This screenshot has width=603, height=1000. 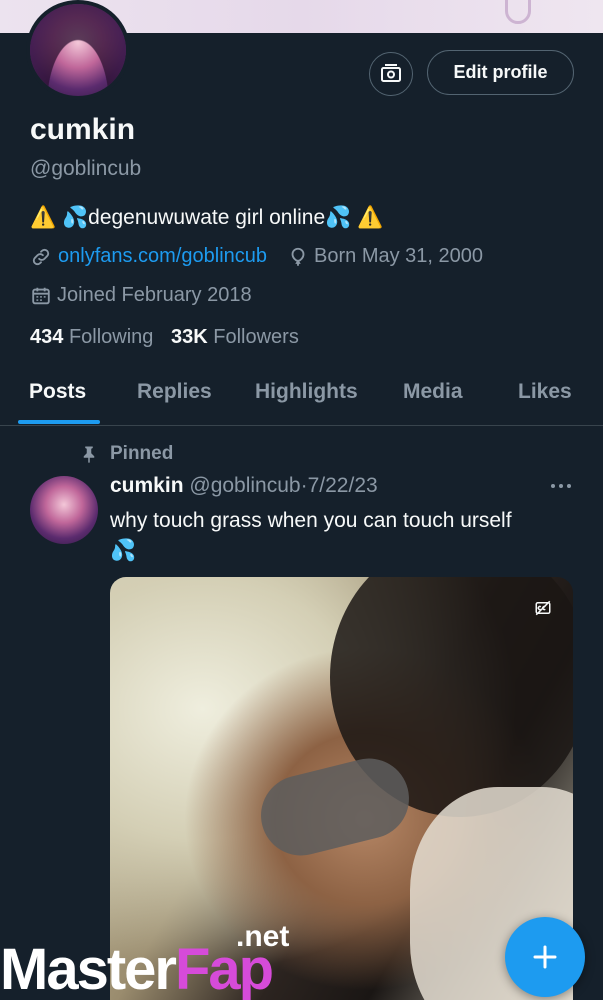 What do you see at coordinates (88, 968) in the screenshot?
I see `watermark-part-1: Master` at bounding box center [88, 968].